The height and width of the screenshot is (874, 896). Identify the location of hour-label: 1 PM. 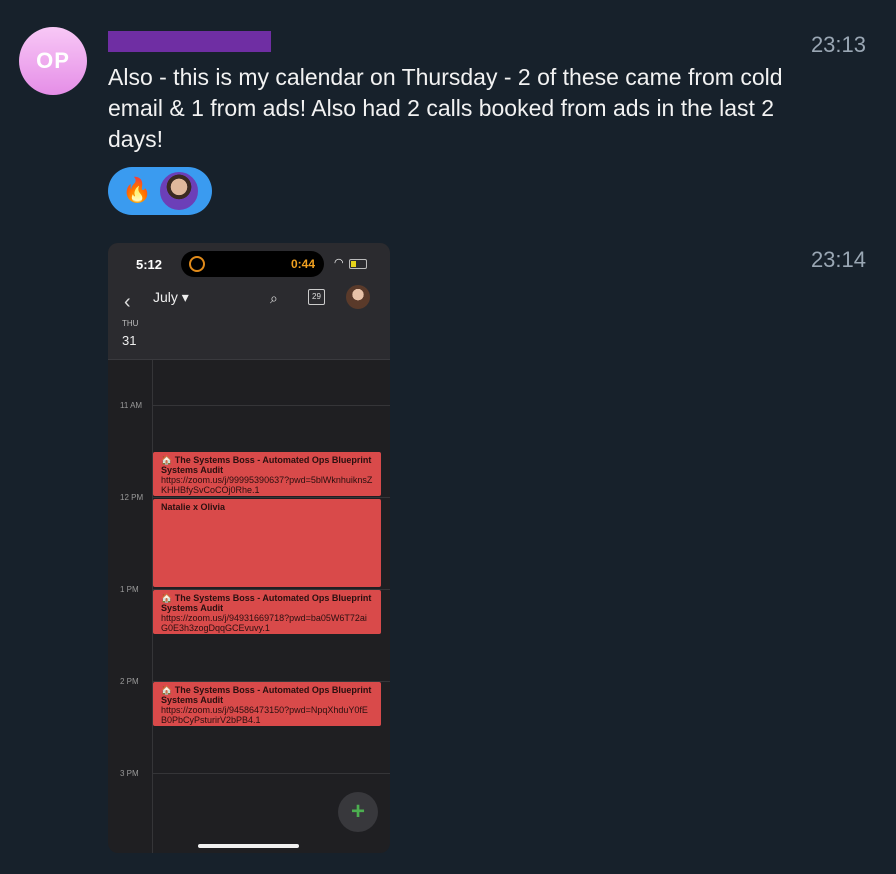
(129, 589).